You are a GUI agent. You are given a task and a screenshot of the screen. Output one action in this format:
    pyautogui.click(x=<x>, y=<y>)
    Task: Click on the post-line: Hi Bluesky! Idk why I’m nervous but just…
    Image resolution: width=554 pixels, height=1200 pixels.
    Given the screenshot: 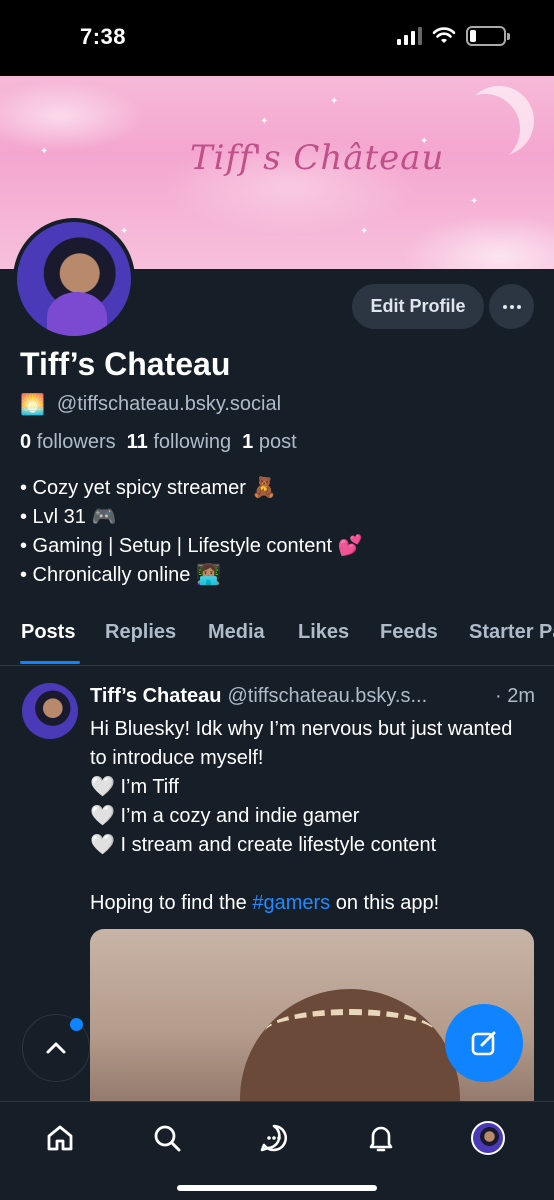 What is the action you would take?
    pyautogui.click(x=301, y=743)
    